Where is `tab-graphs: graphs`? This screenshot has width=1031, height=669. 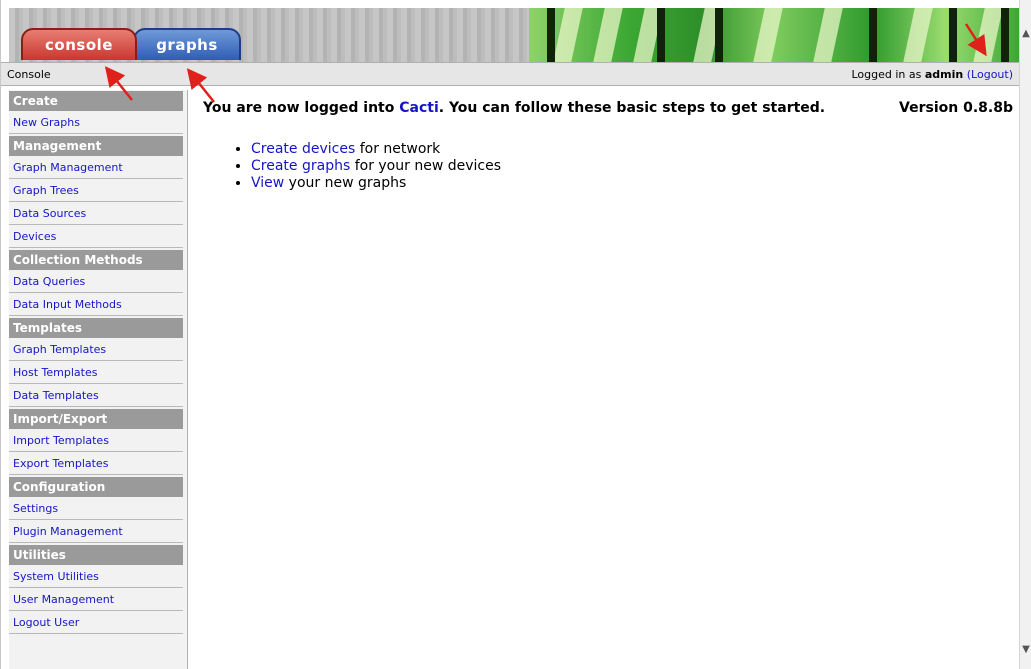
tab-graphs: graphs is located at coordinates (187, 44).